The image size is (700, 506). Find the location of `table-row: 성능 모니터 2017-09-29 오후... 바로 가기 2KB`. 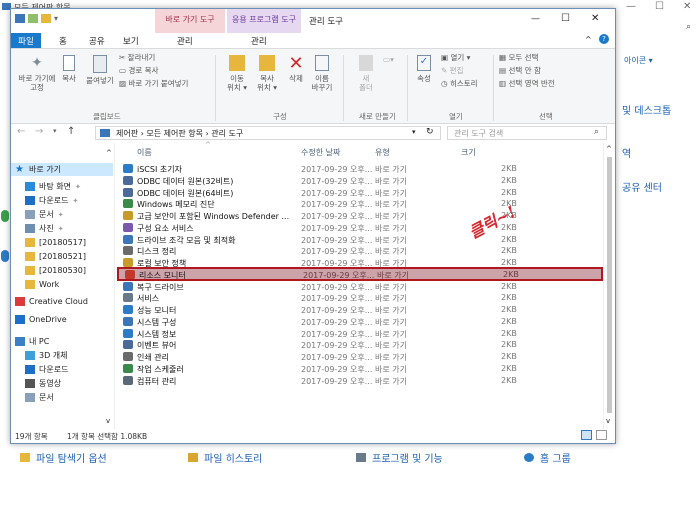

table-row: 성능 모니터 2017-09-29 오후... 바로 가기 2KB is located at coordinates (360, 310).